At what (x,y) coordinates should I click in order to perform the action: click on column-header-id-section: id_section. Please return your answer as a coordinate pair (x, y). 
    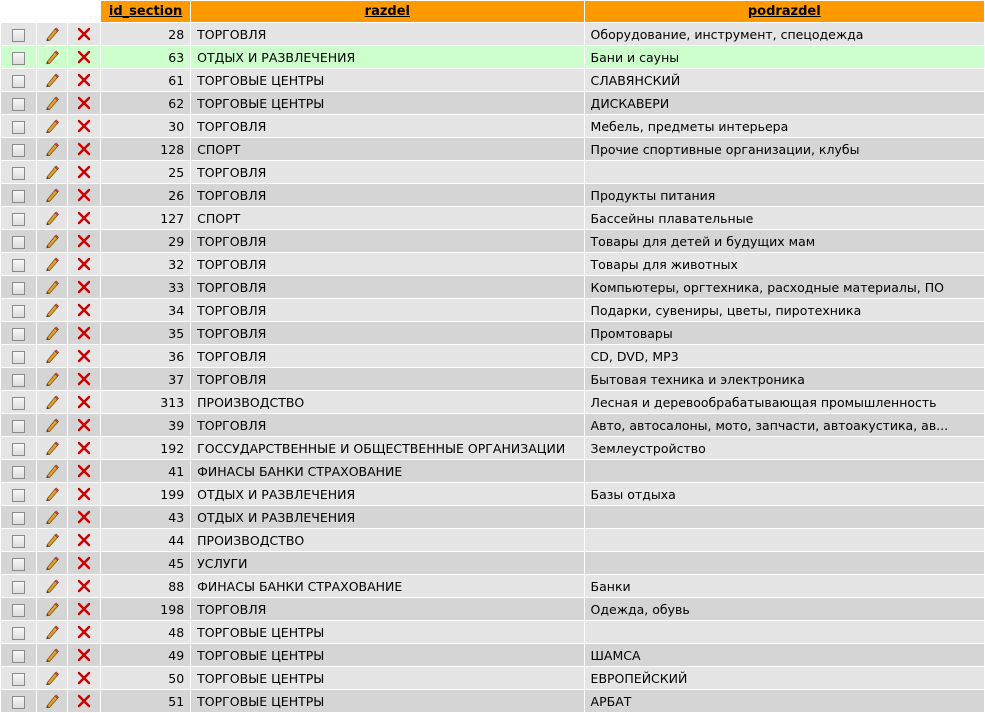
    Looking at the image, I should click on (146, 11).